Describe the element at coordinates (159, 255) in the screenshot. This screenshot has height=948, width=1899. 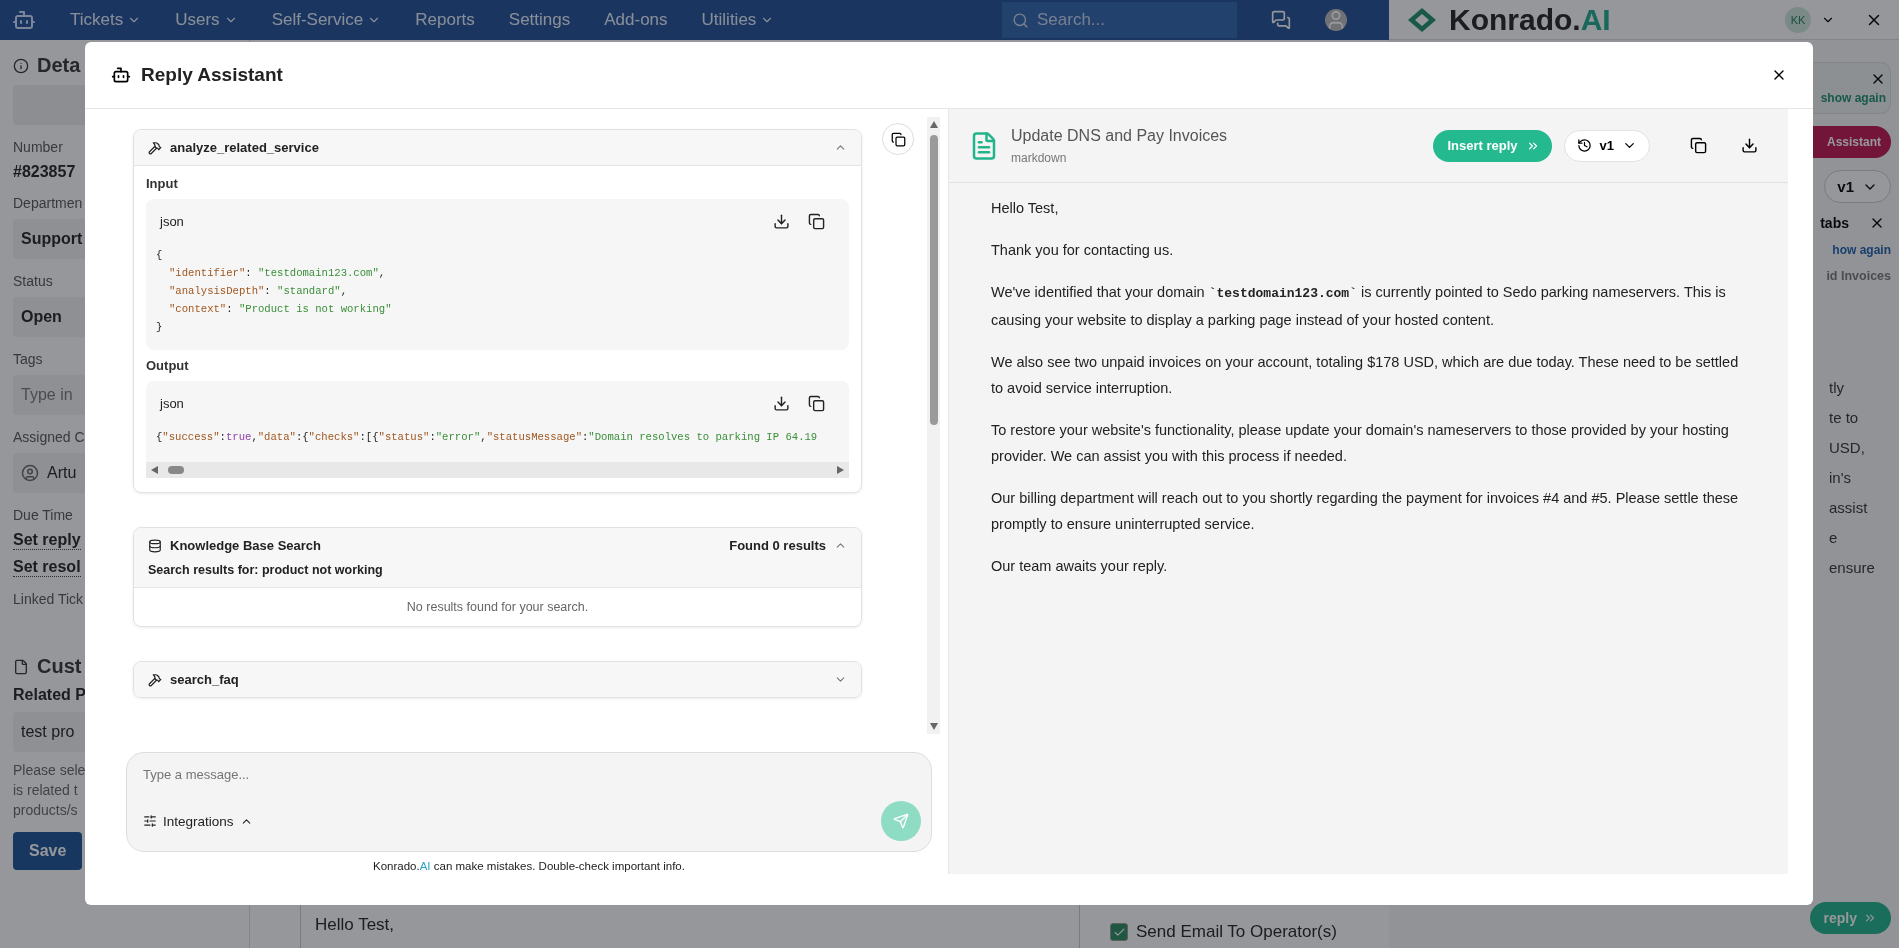
I see `code-line: {` at that location.